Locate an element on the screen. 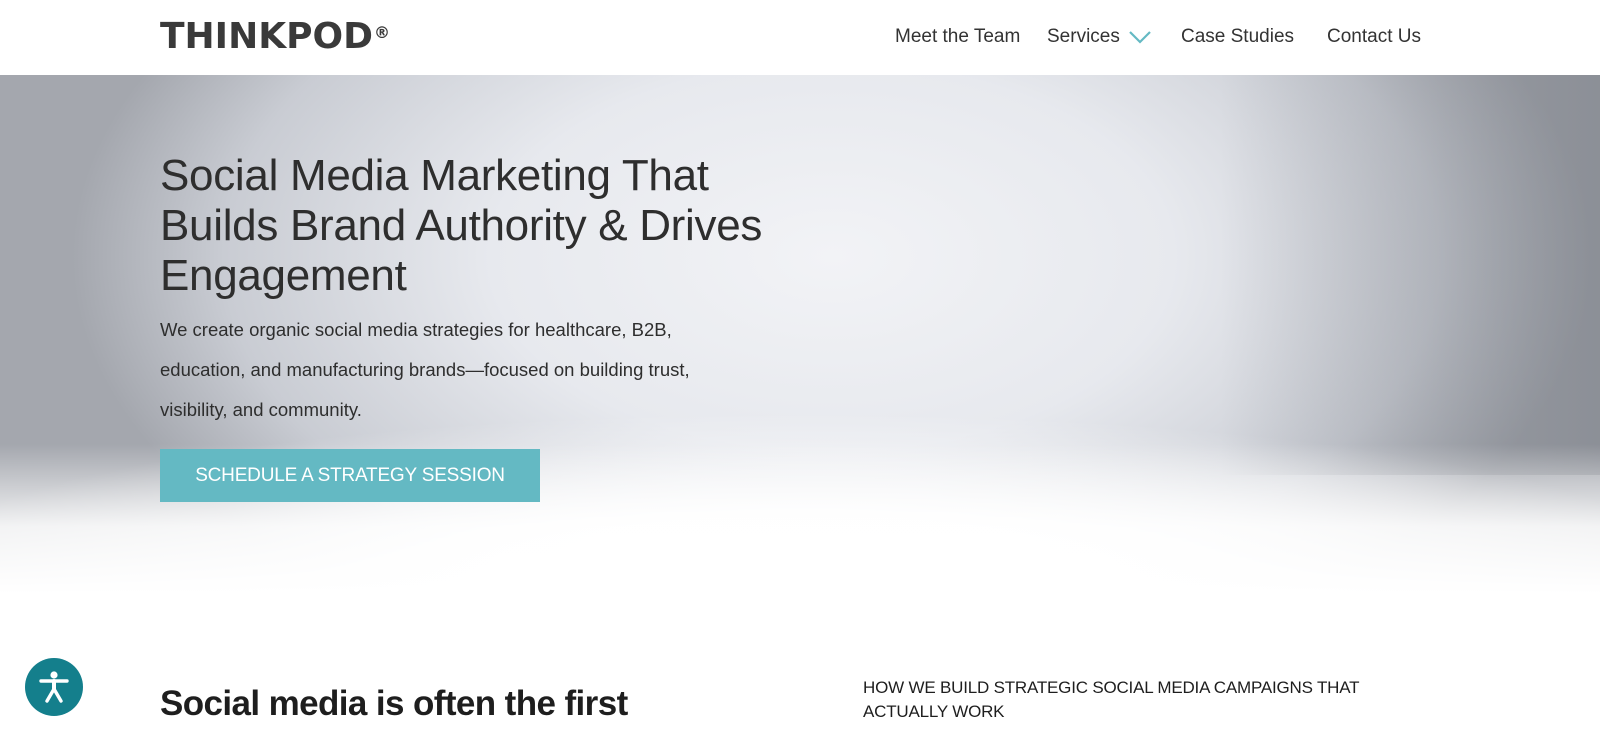  section-heading: Social media is often the first is located at coordinates (394, 703).